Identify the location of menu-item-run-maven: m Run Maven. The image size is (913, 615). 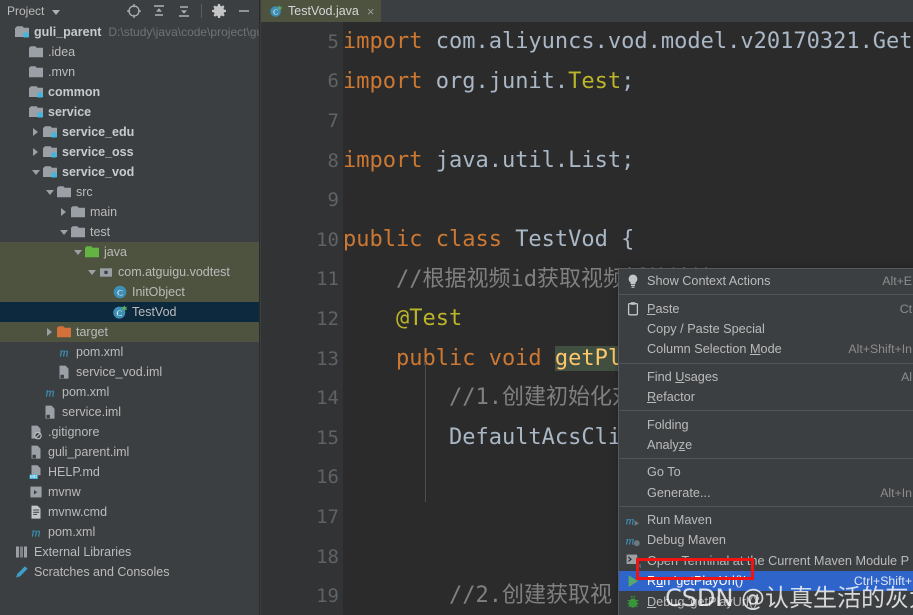
(766, 520).